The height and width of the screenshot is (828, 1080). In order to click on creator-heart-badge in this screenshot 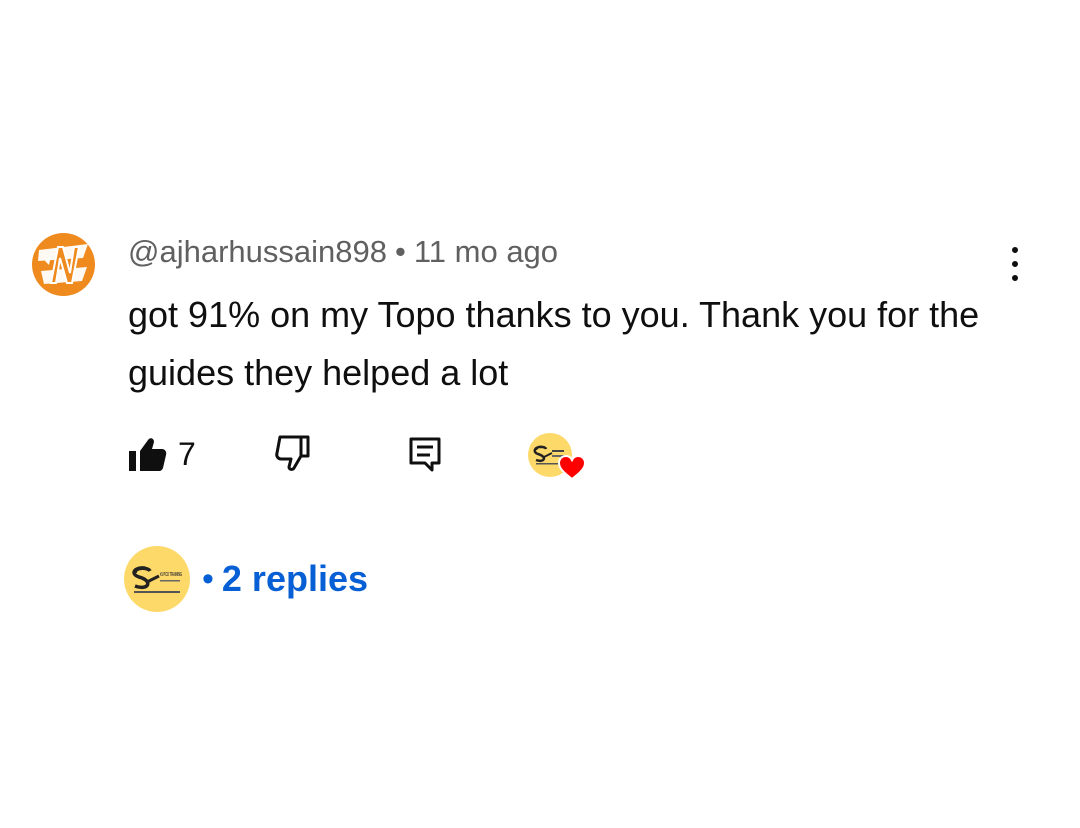, I will do `click(557, 458)`.